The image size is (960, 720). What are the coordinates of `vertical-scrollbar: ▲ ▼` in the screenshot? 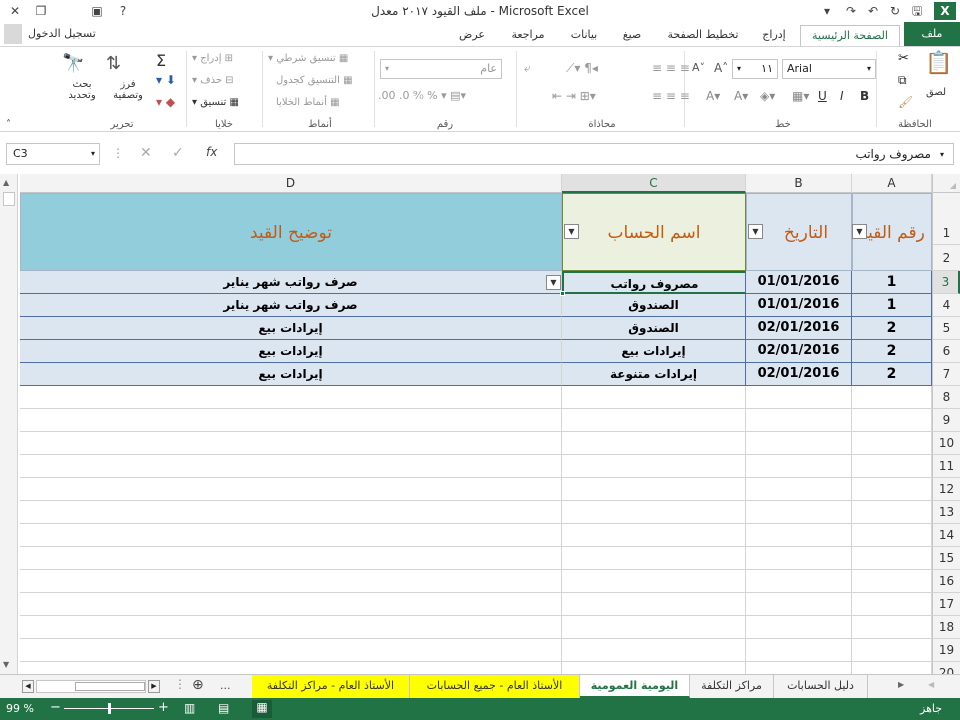 It's located at (9, 424).